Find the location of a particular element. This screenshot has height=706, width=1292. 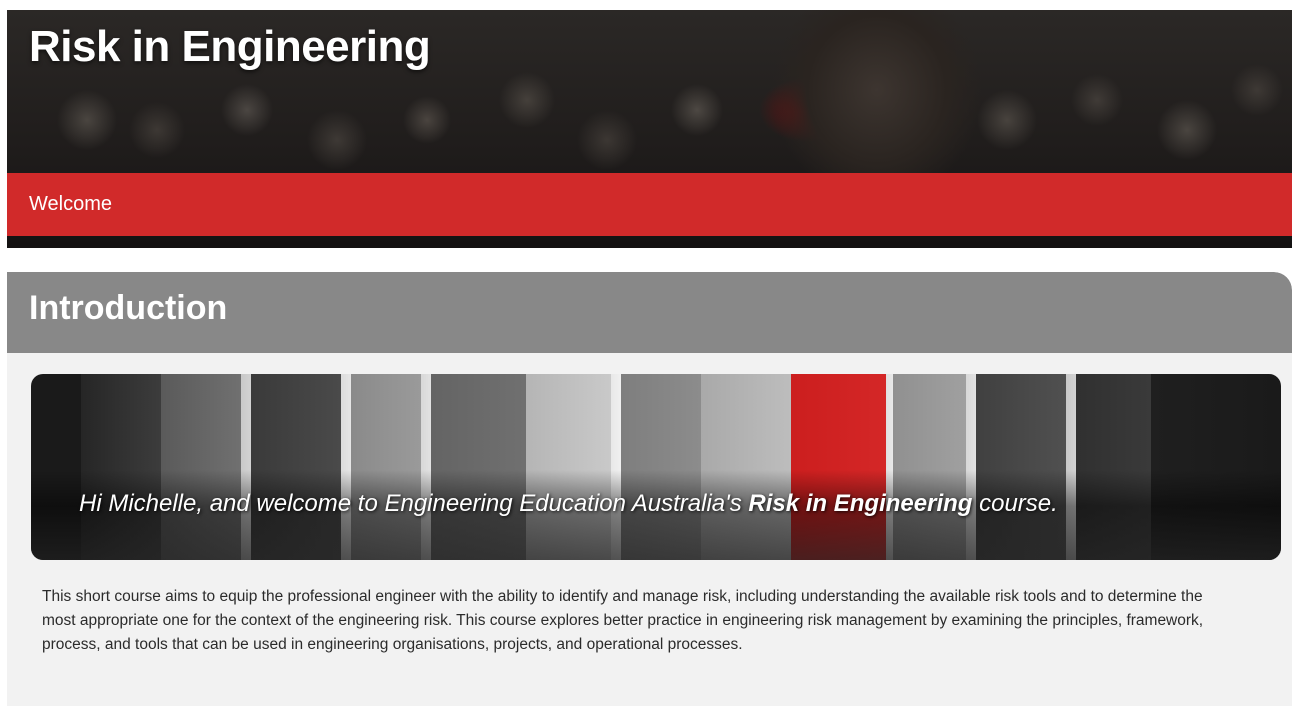

section-header: Introduction is located at coordinates (649, 312).